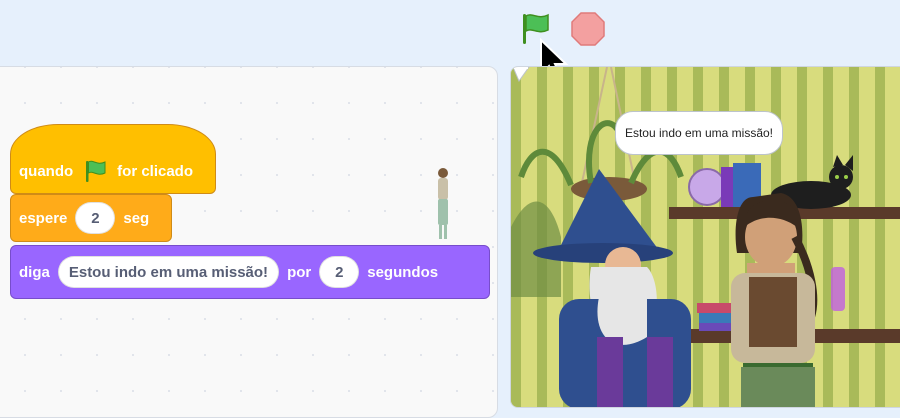 This screenshot has width=900, height=418. I want to click on say-connector: por, so click(299, 272).